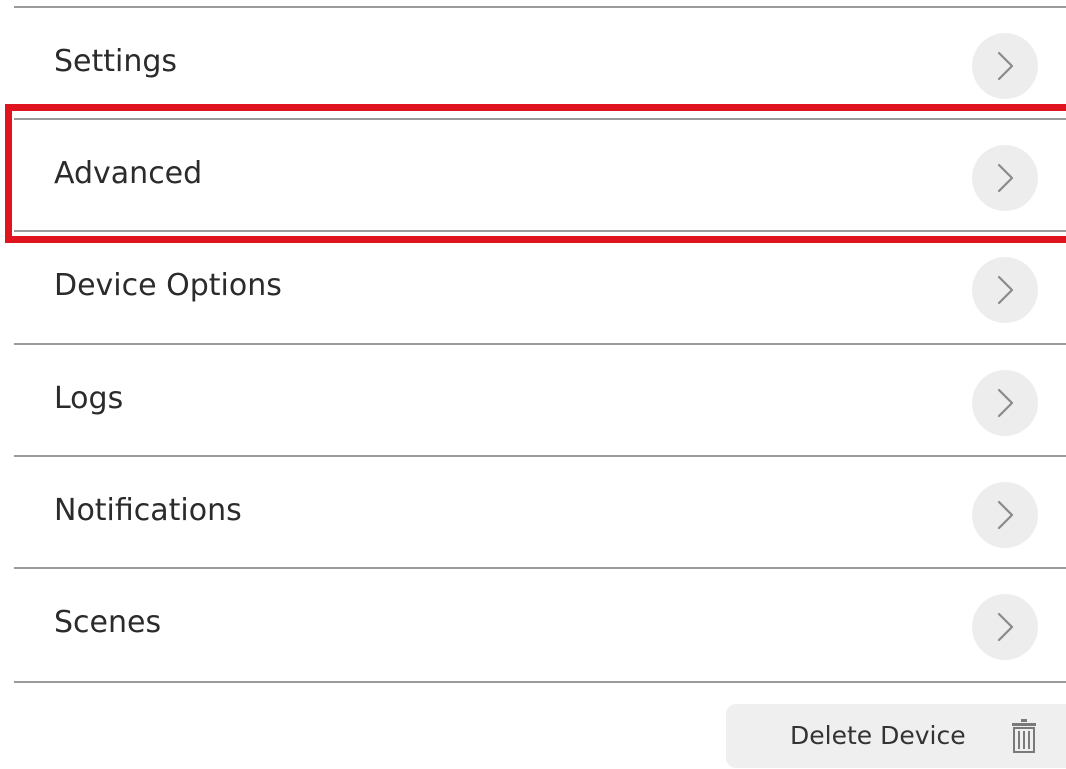 The width and height of the screenshot is (1066, 769). I want to click on menu-item-notifications: Notifications, so click(540, 511).